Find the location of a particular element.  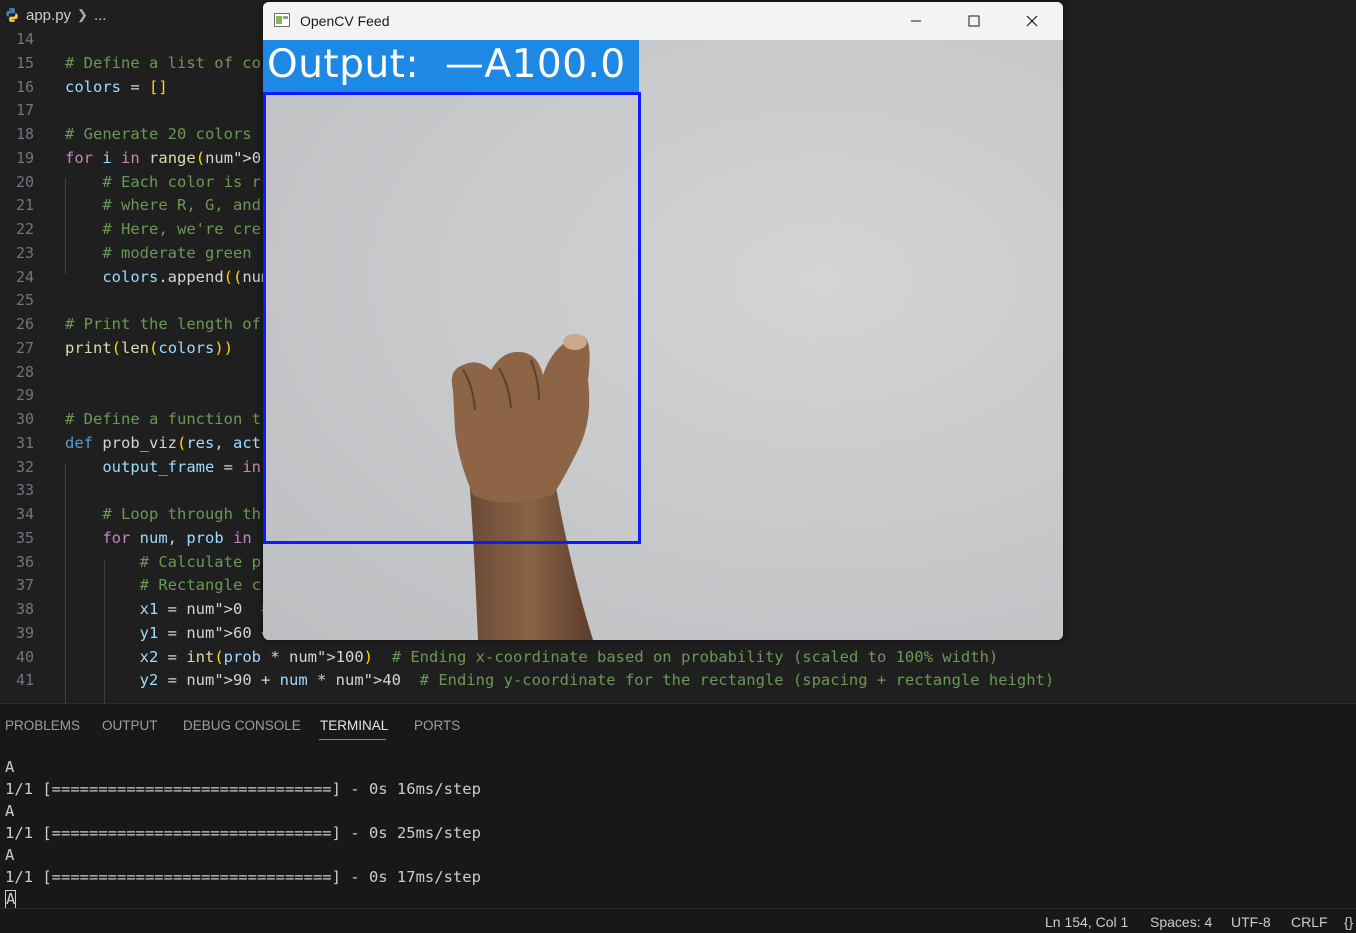

line-number: 31 is located at coordinates (24, 442).